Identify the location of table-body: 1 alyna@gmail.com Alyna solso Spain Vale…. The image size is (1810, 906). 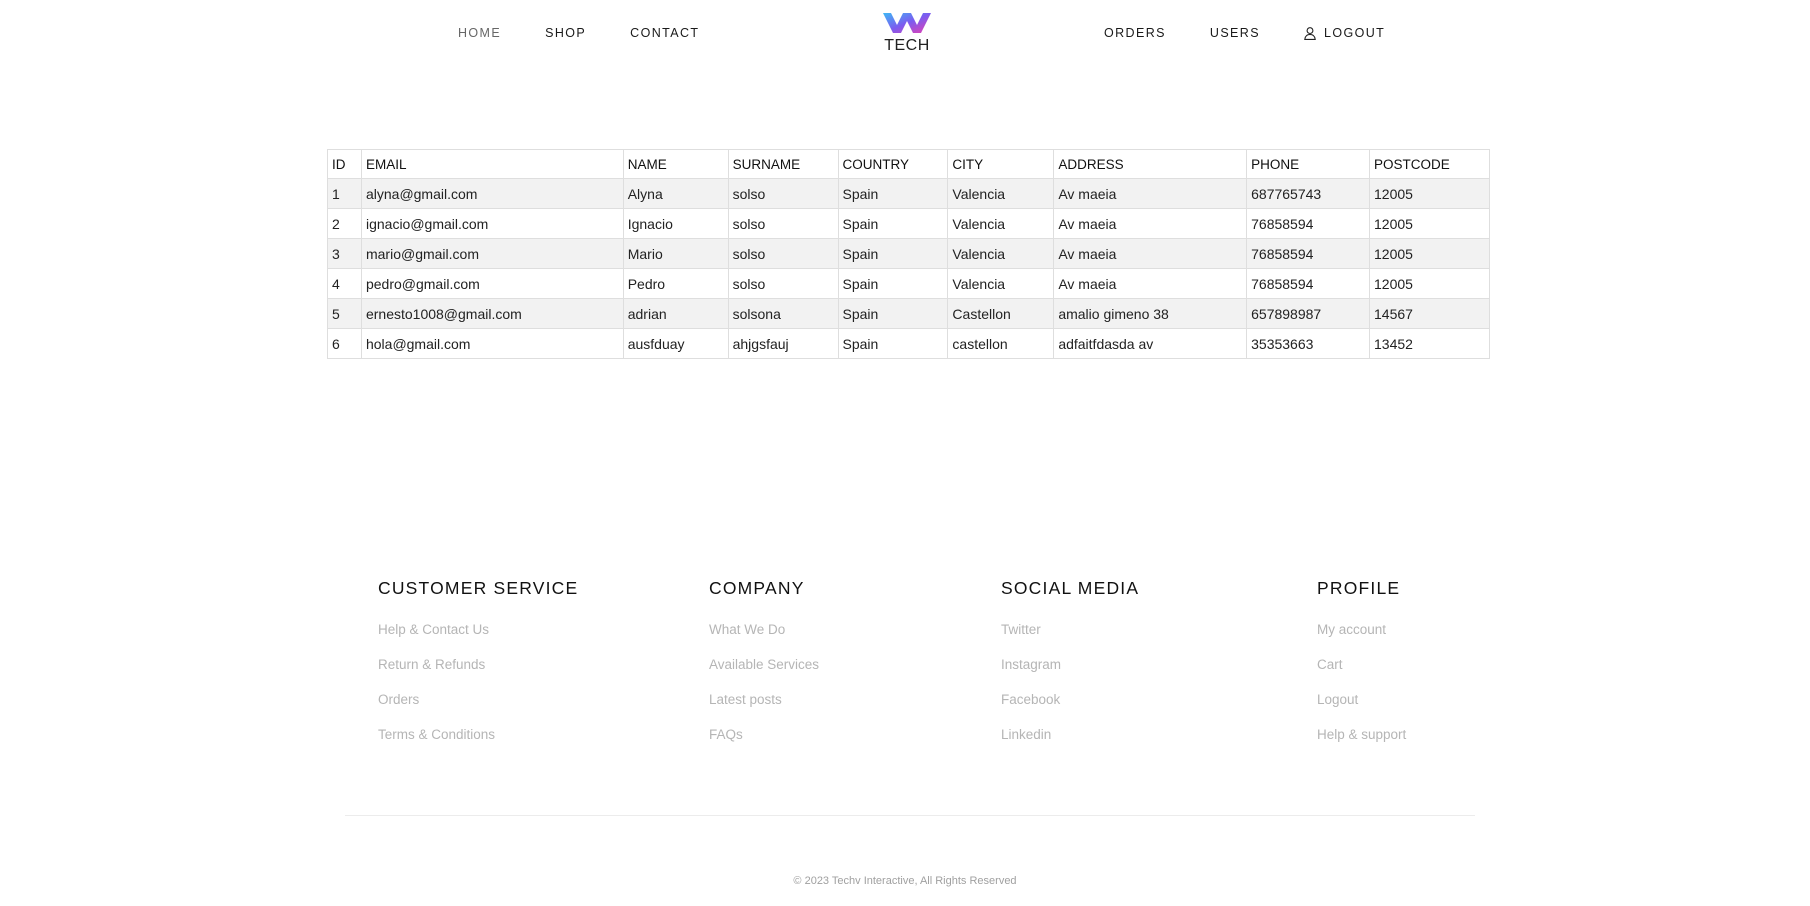
(908, 268).